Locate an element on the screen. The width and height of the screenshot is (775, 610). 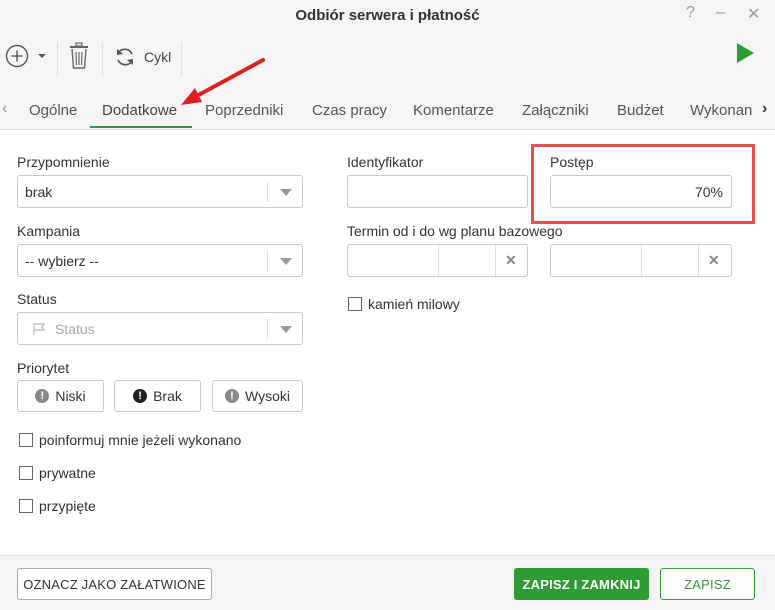
annotation-highlight-box is located at coordinates (643, 184).